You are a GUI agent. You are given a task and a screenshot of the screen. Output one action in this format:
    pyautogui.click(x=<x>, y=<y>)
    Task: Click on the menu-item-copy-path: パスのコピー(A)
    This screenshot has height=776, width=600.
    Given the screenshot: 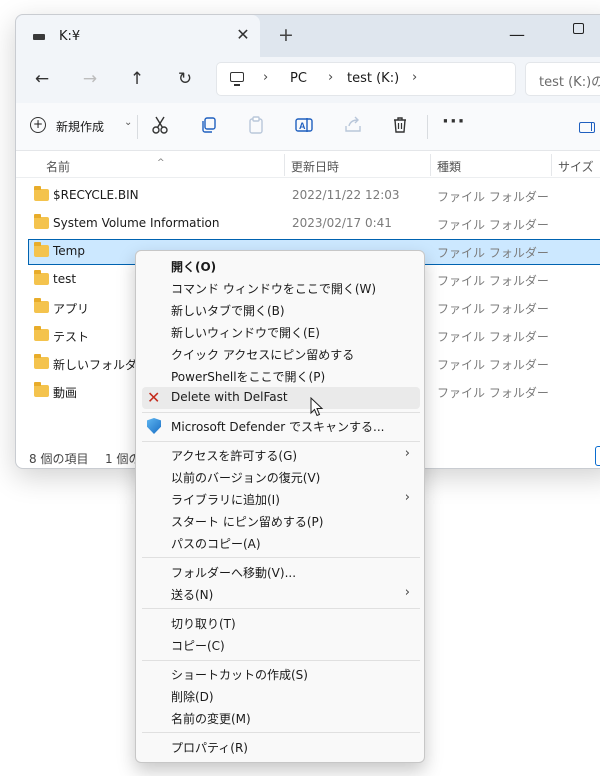 What is the action you would take?
    pyautogui.click(x=280, y=543)
    